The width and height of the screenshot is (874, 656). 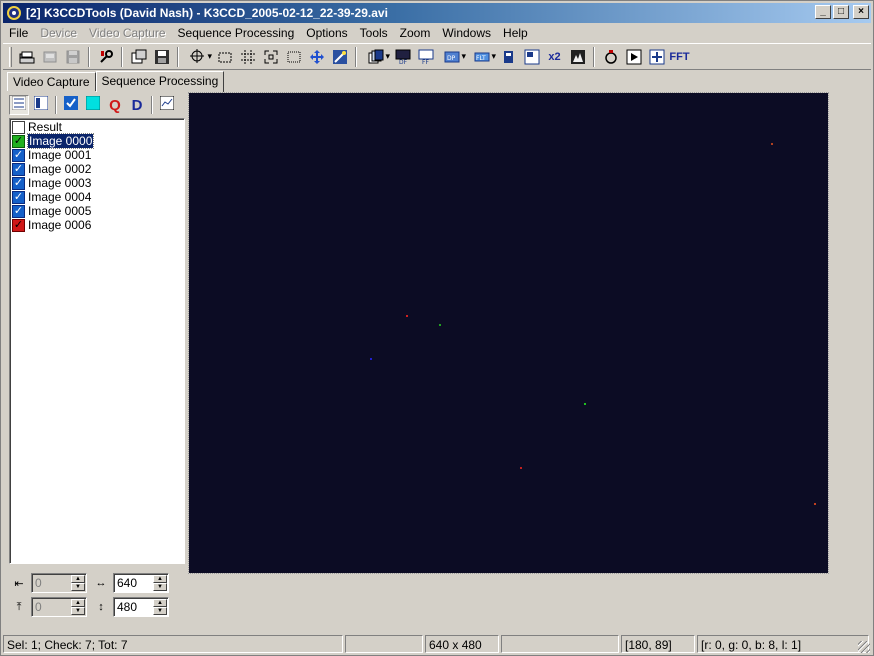 What do you see at coordinates (115, 105) in the screenshot?
I see `quality-button: Q` at bounding box center [115, 105].